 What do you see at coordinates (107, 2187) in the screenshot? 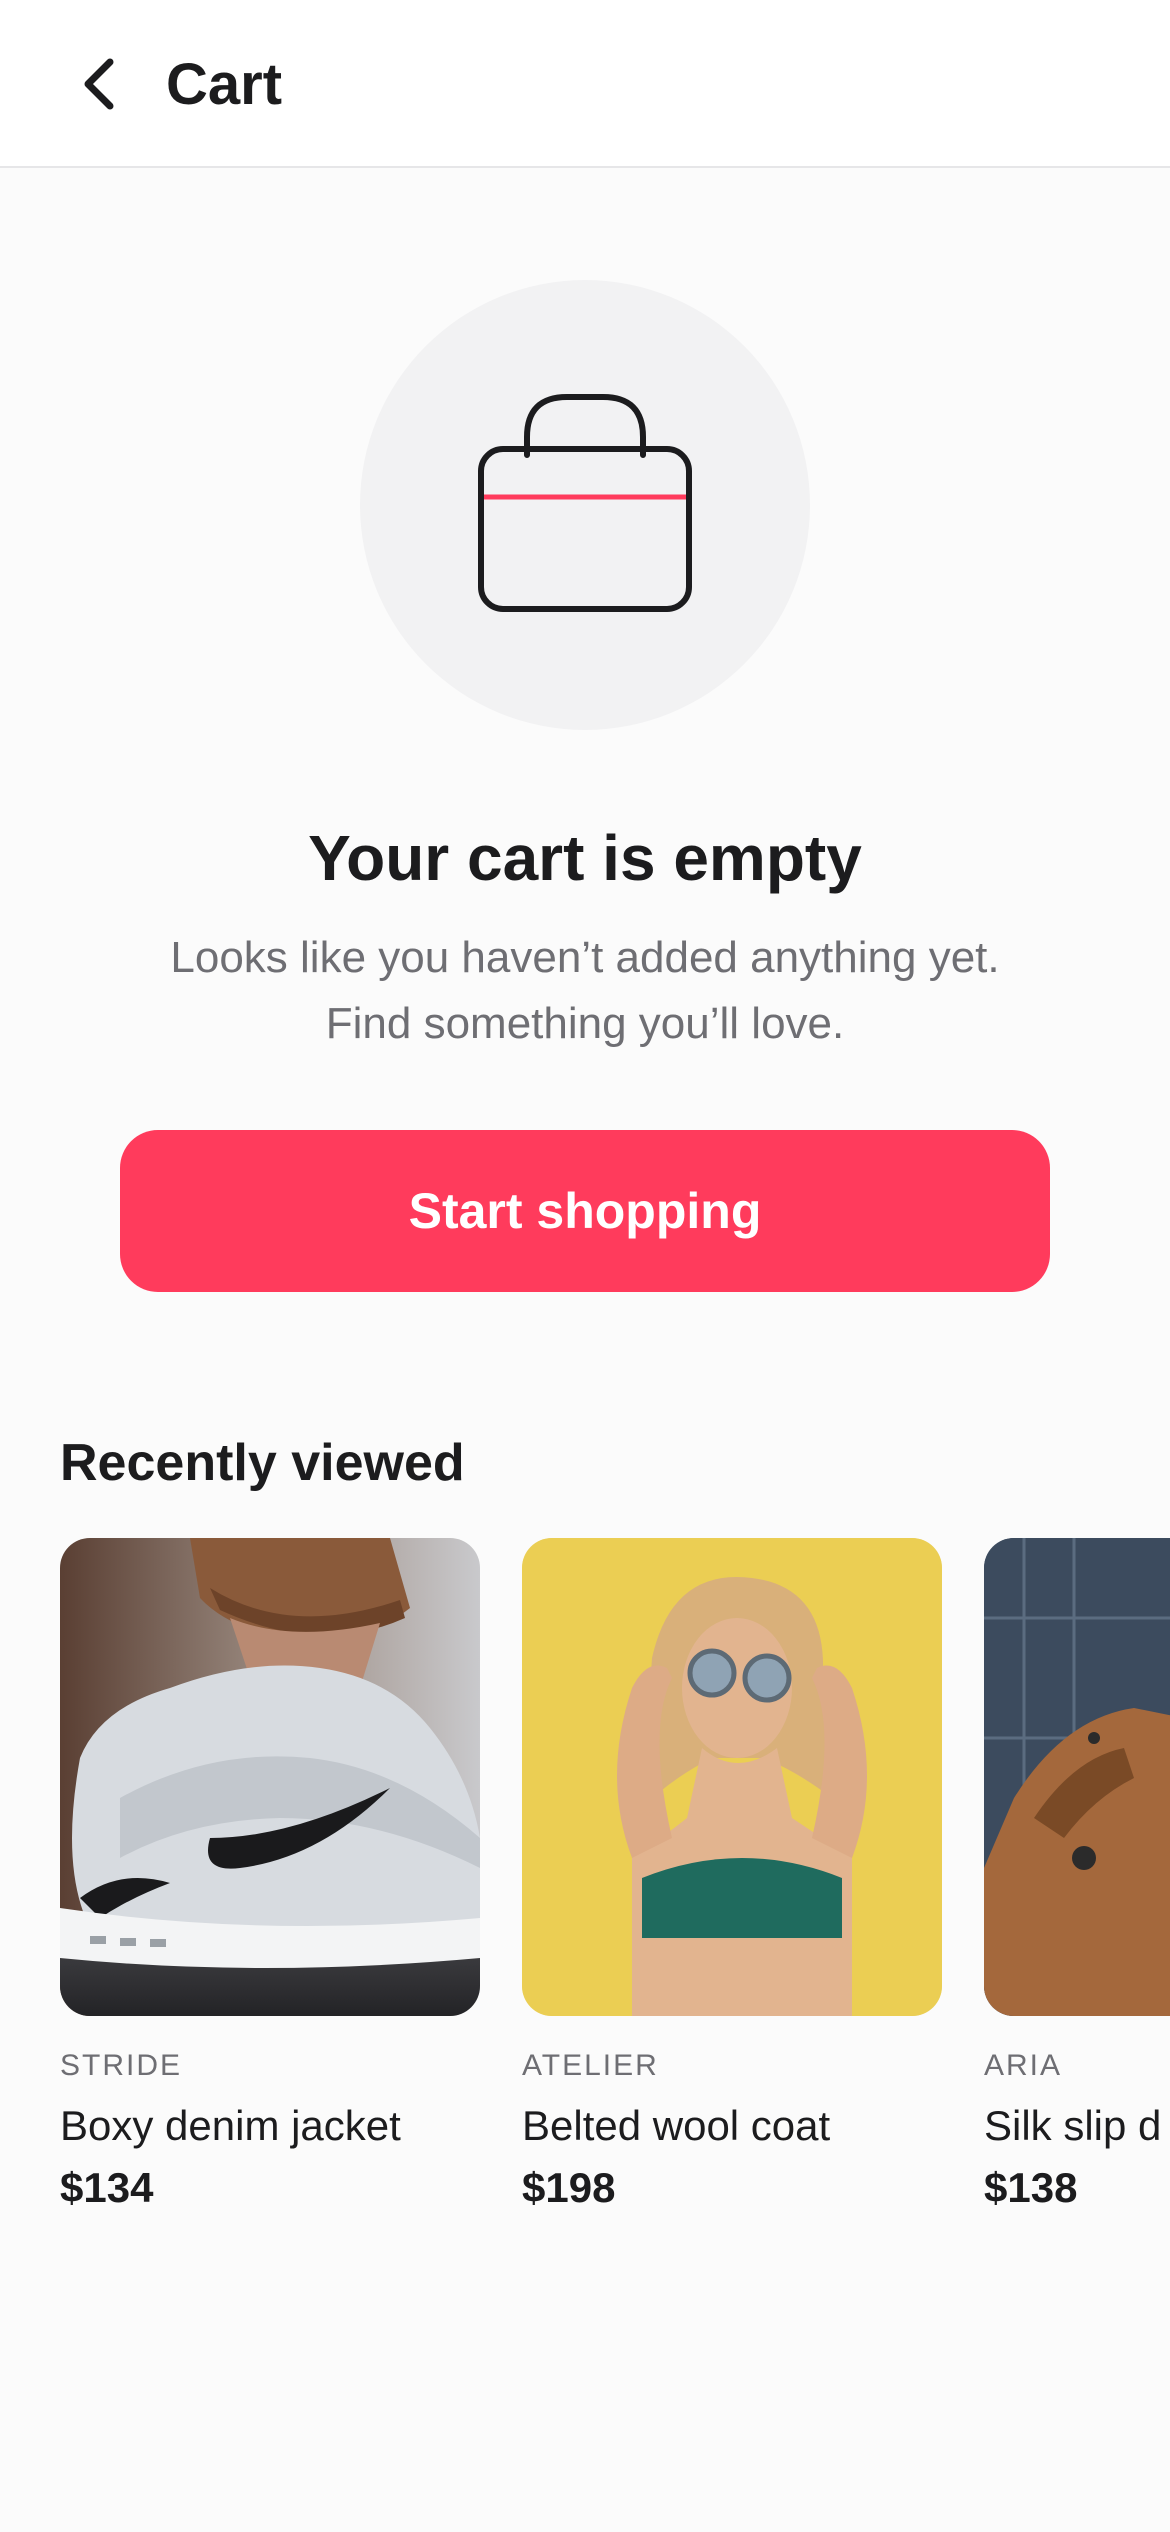
I see `product-price: $134` at bounding box center [107, 2187].